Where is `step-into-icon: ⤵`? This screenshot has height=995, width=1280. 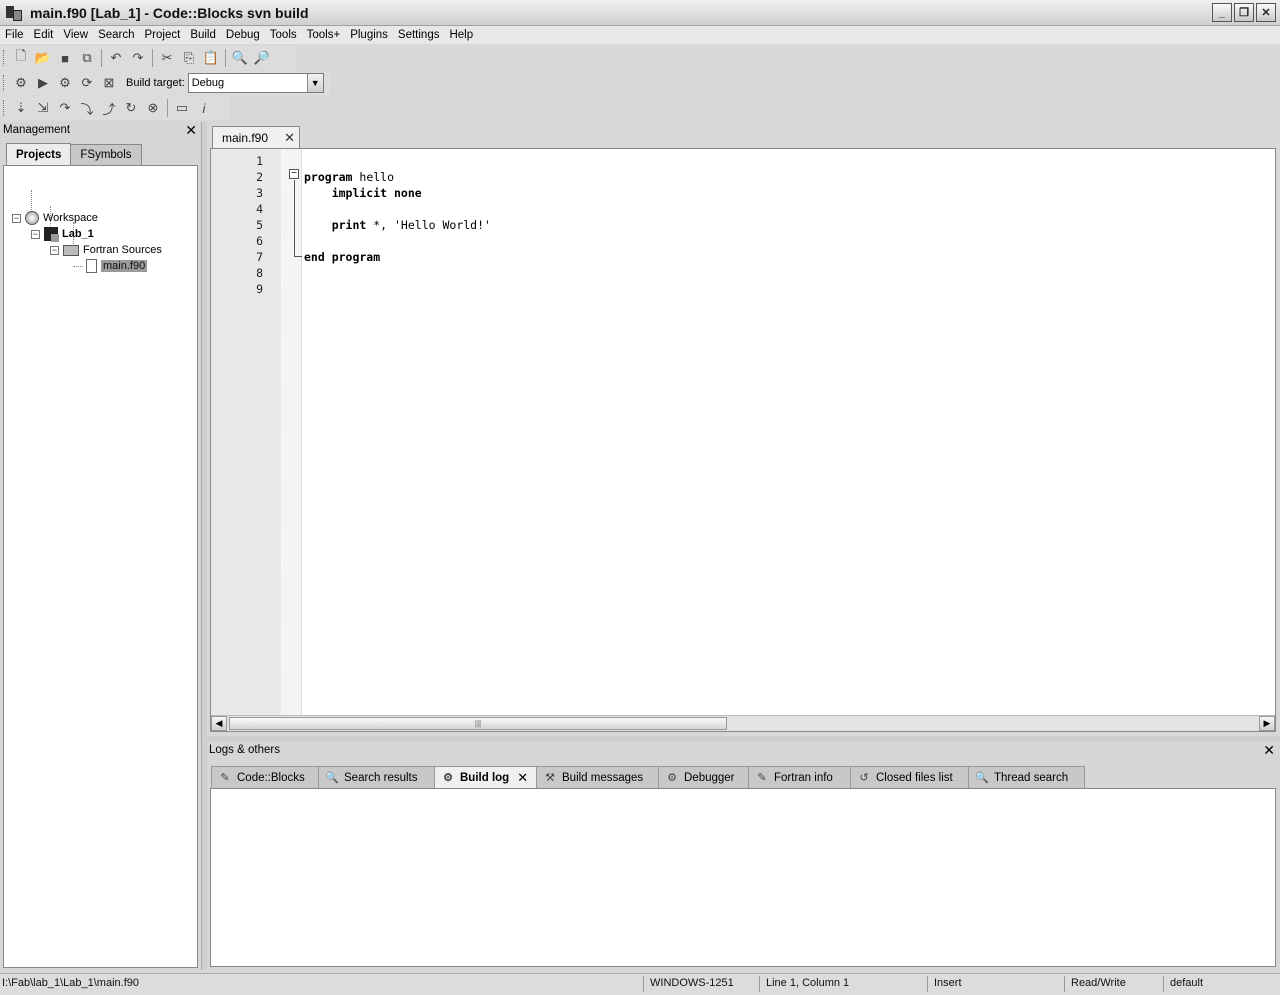 step-into-icon: ⤵ is located at coordinates (87, 108).